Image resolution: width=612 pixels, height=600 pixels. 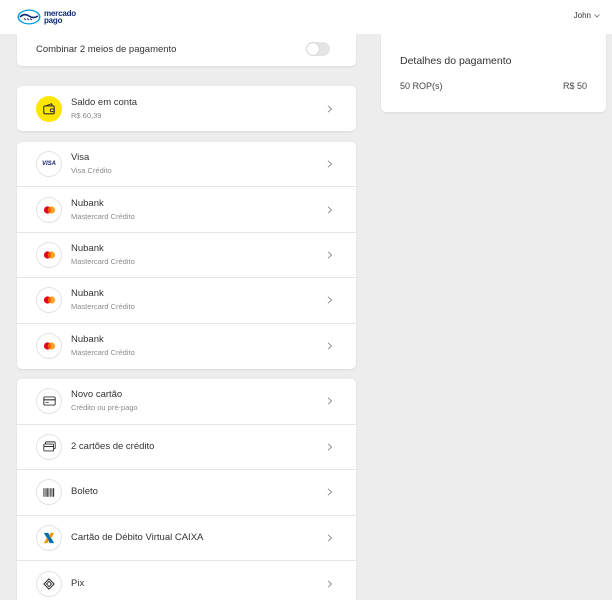 I want to click on logo-line-2: pago, so click(x=53, y=20).